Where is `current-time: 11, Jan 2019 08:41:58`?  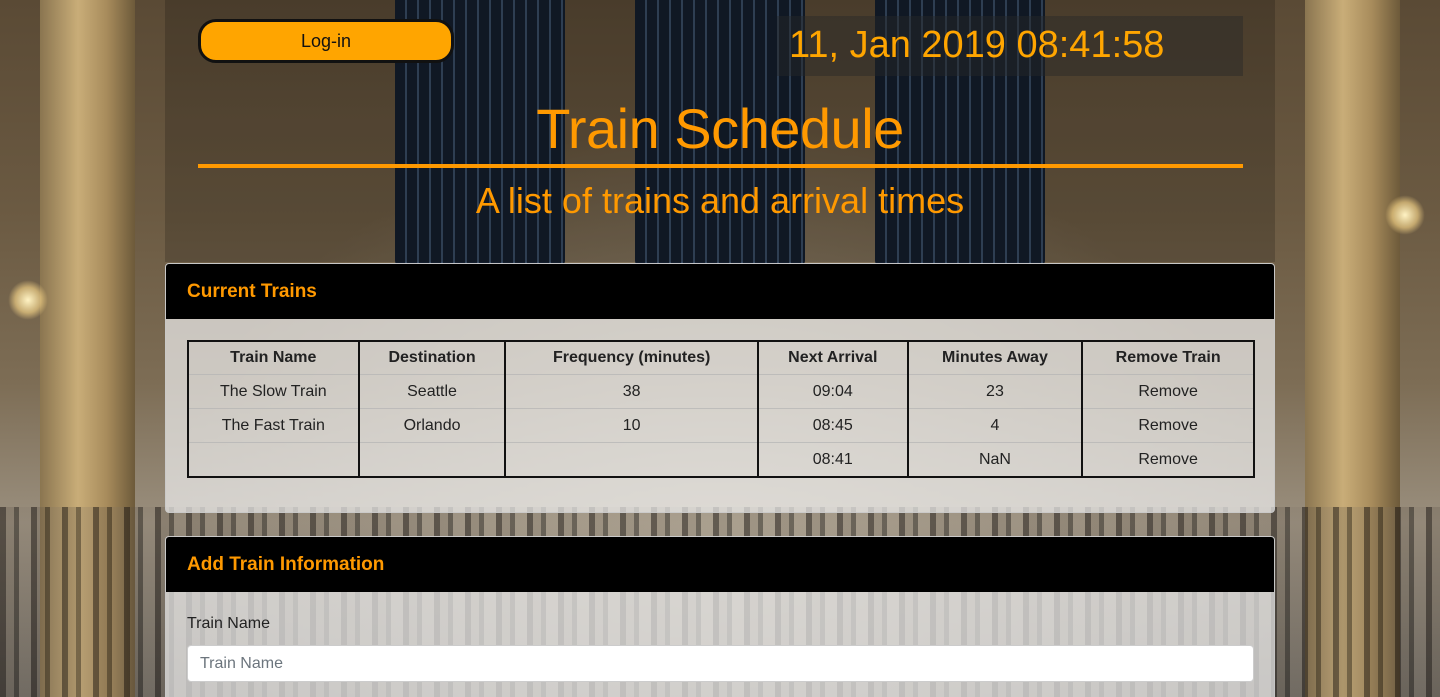
current-time: 11, Jan 2019 08:41:58 is located at coordinates (977, 45).